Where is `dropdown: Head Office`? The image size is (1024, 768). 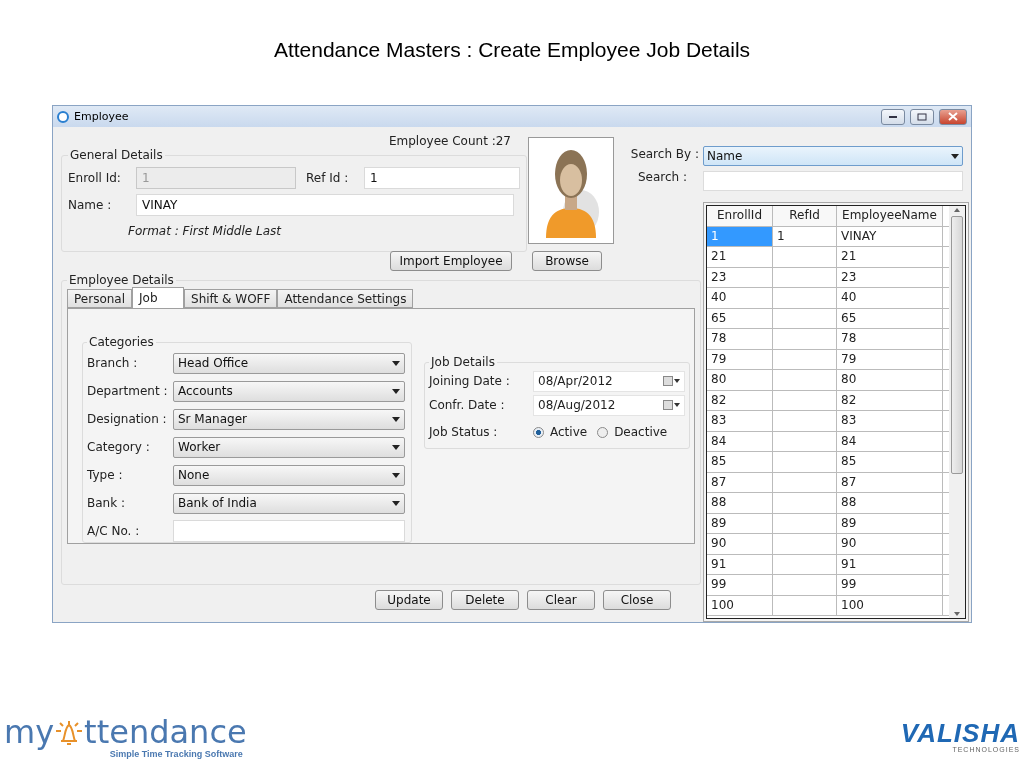
dropdown: Head Office is located at coordinates (289, 363).